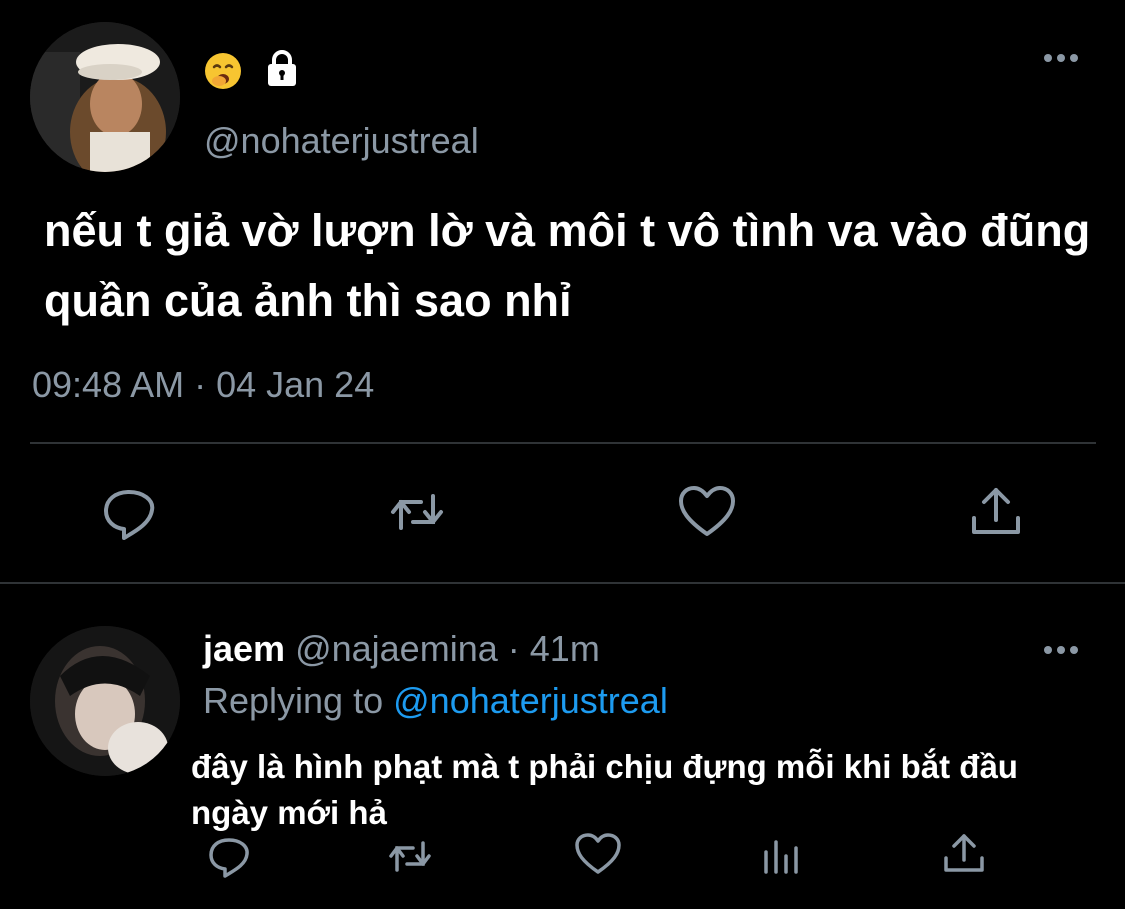  I want to click on reply-avatar, so click(105, 701).